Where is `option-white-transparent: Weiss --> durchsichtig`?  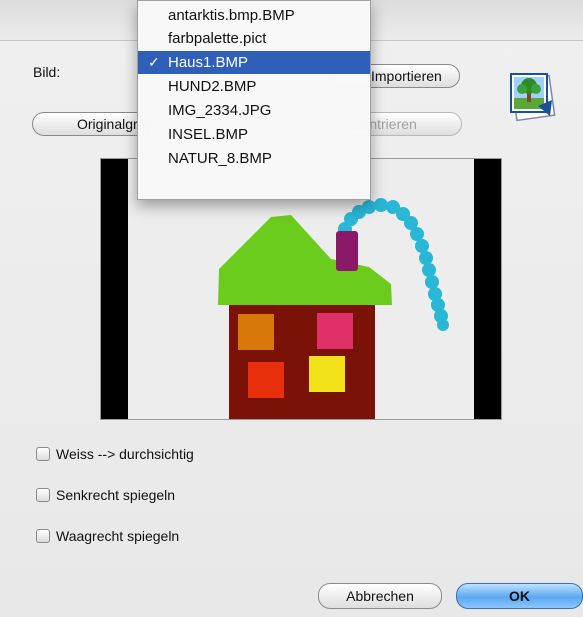 option-white-transparent: Weiss --> durchsichtig is located at coordinates (115, 454).